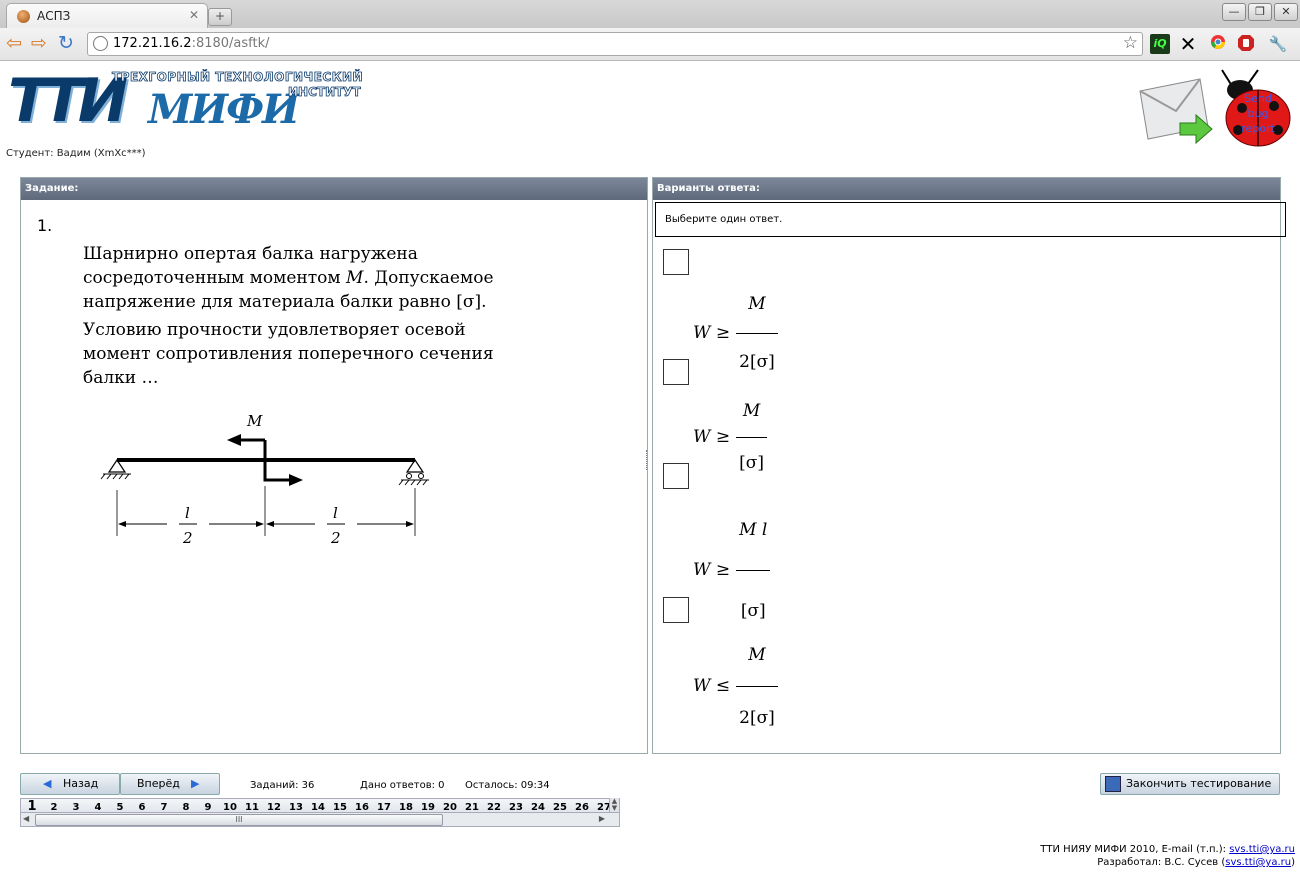  What do you see at coordinates (282, 785) in the screenshot?
I see `tasks-count: Заданий: 36` at bounding box center [282, 785].